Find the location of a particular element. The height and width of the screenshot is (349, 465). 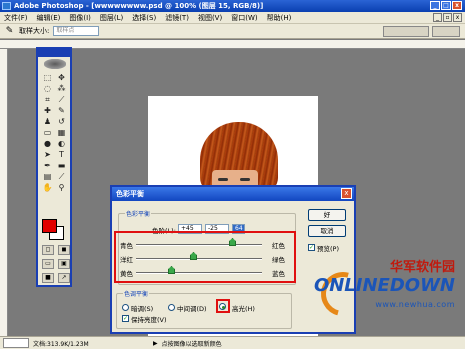

menu-file: 文件(F) is located at coordinates (16, 18).